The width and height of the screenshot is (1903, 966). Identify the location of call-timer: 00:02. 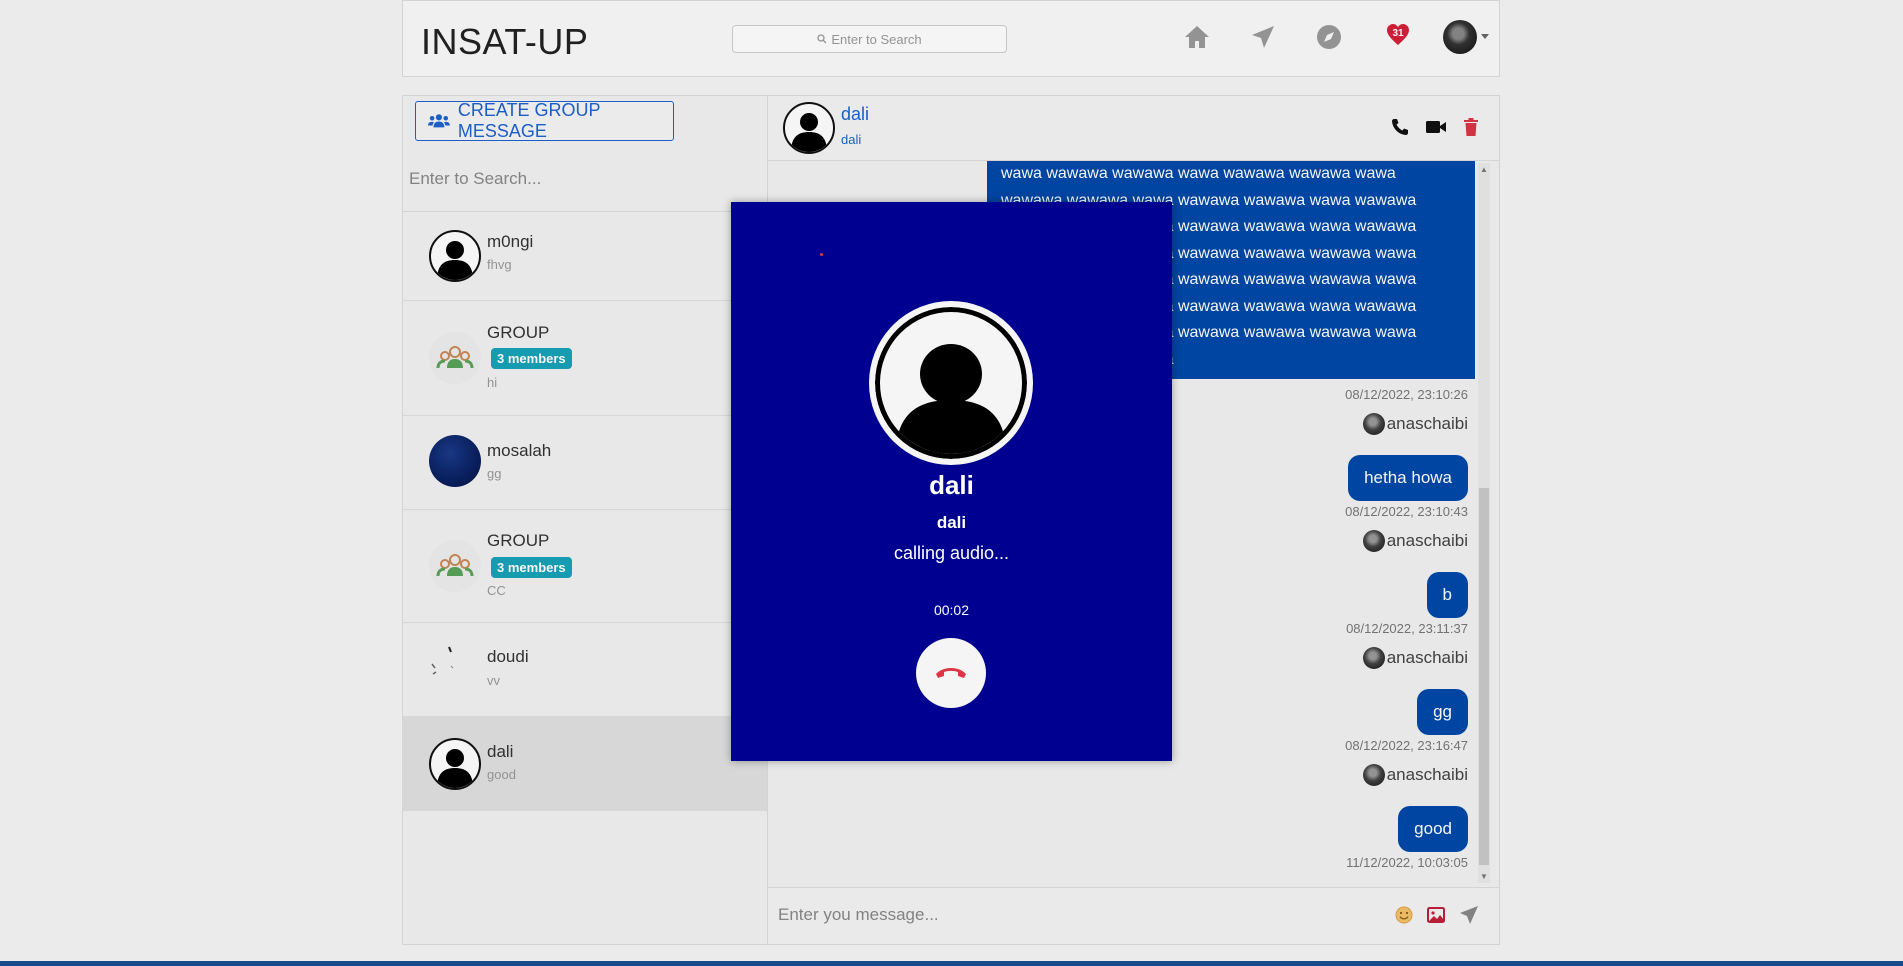
(951, 610).